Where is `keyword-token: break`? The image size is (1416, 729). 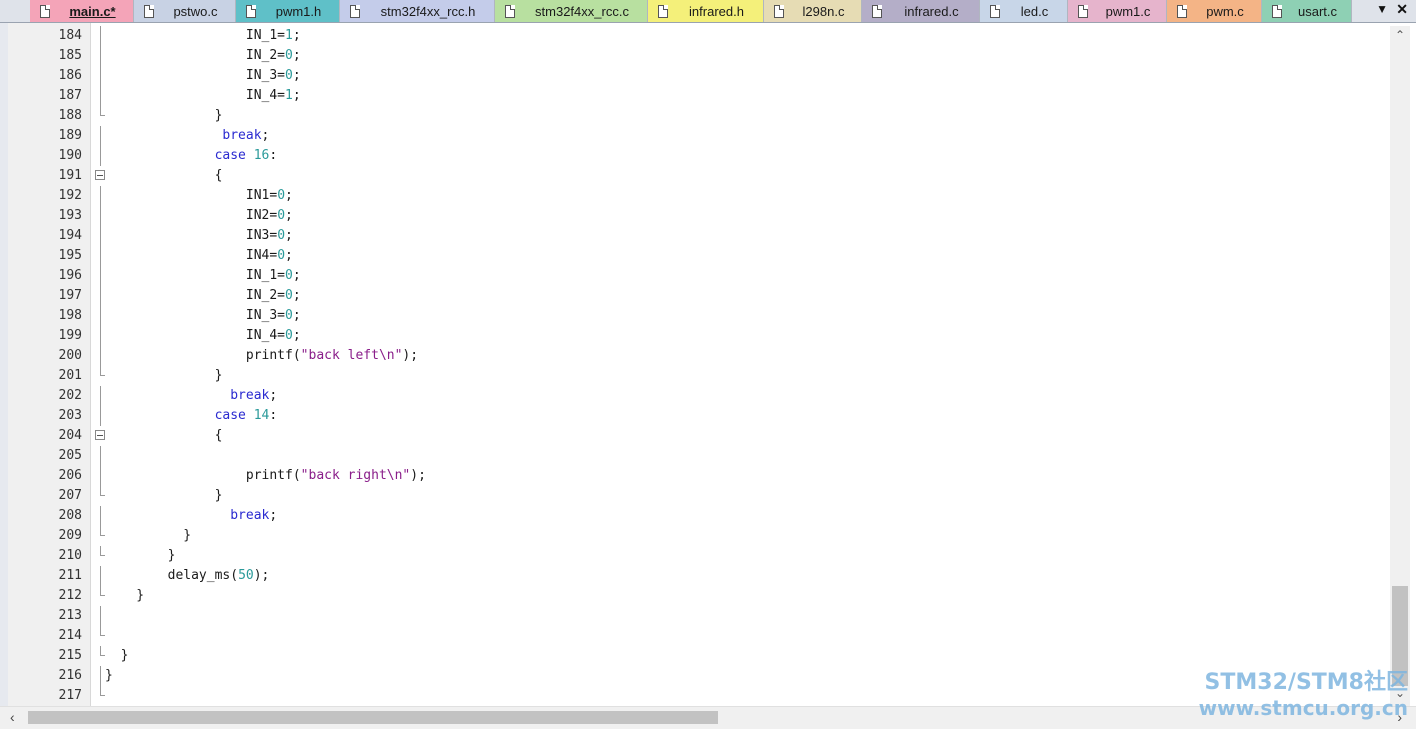
keyword-token: break is located at coordinates (250, 515).